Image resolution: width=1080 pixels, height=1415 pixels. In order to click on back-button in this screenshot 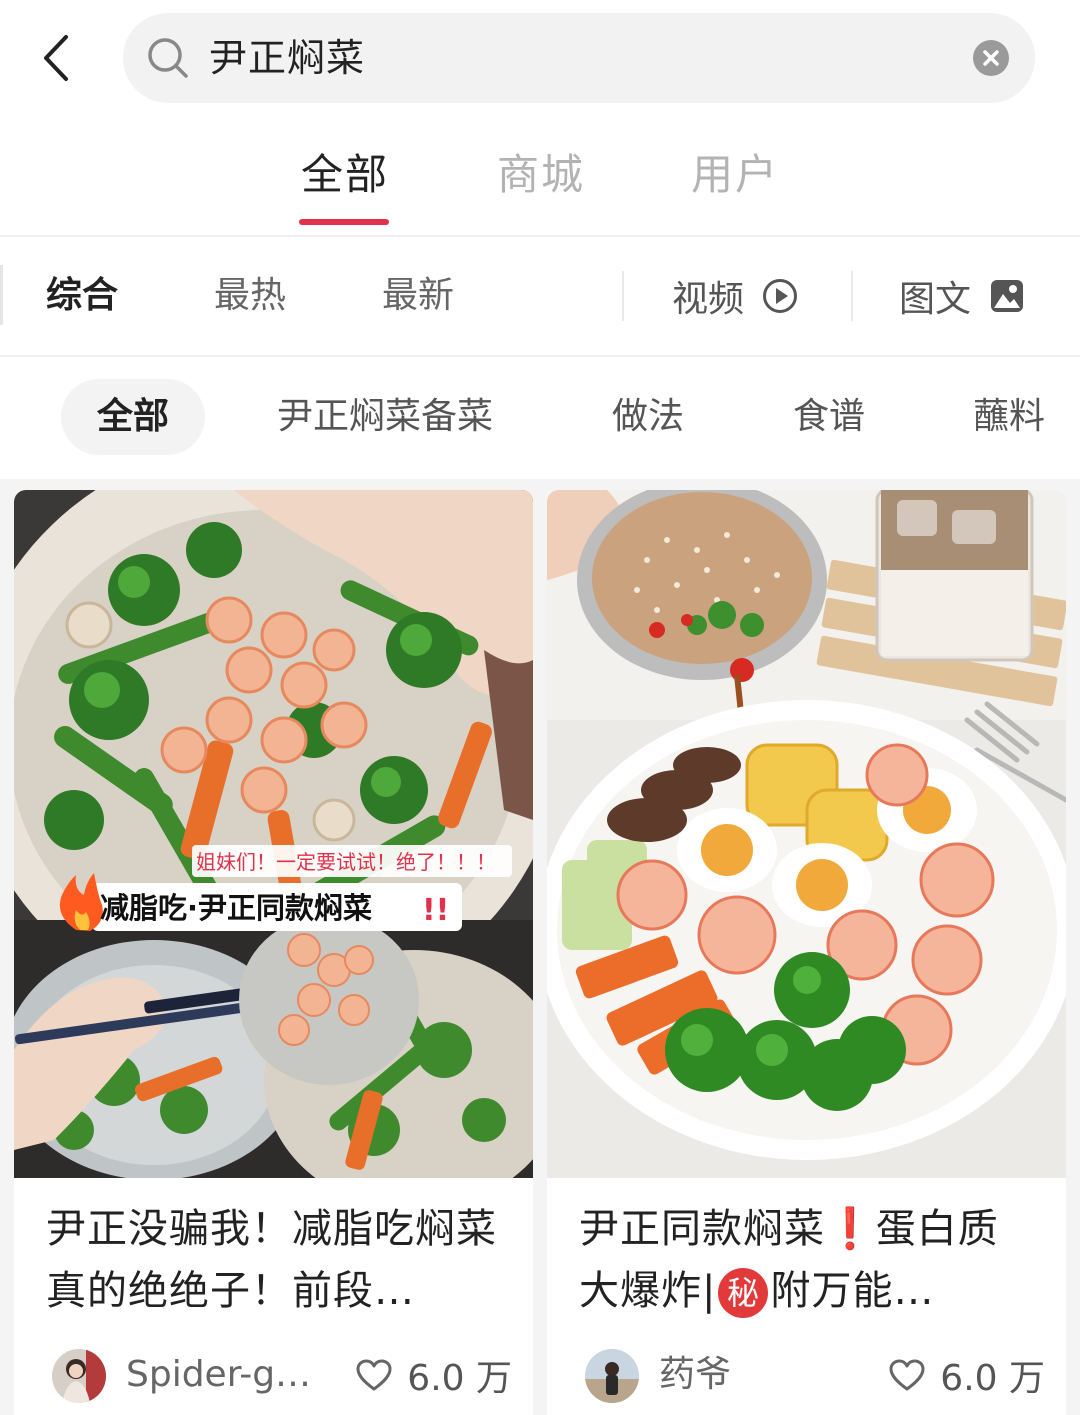, I will do `click(55, 58)`.